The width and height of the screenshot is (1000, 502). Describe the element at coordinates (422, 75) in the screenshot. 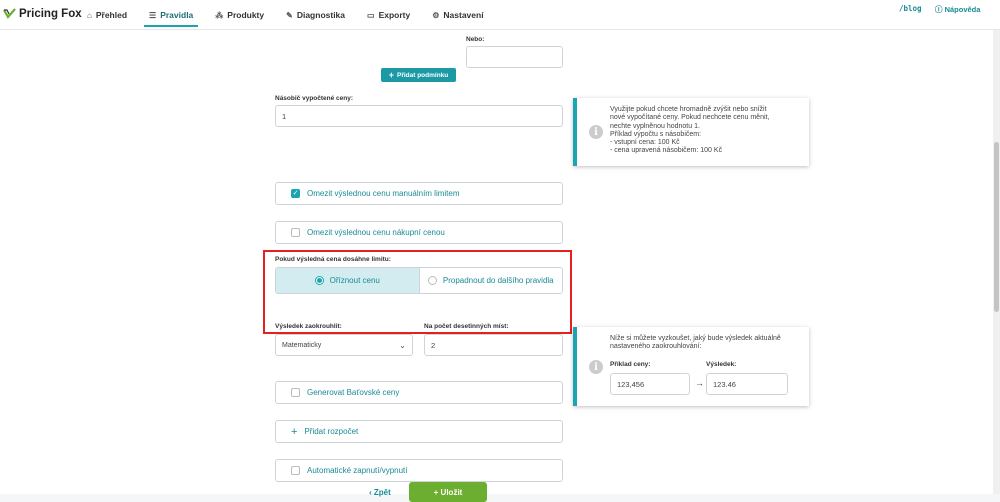

I see `add-condition-label: Přidat podmínku` at that location.